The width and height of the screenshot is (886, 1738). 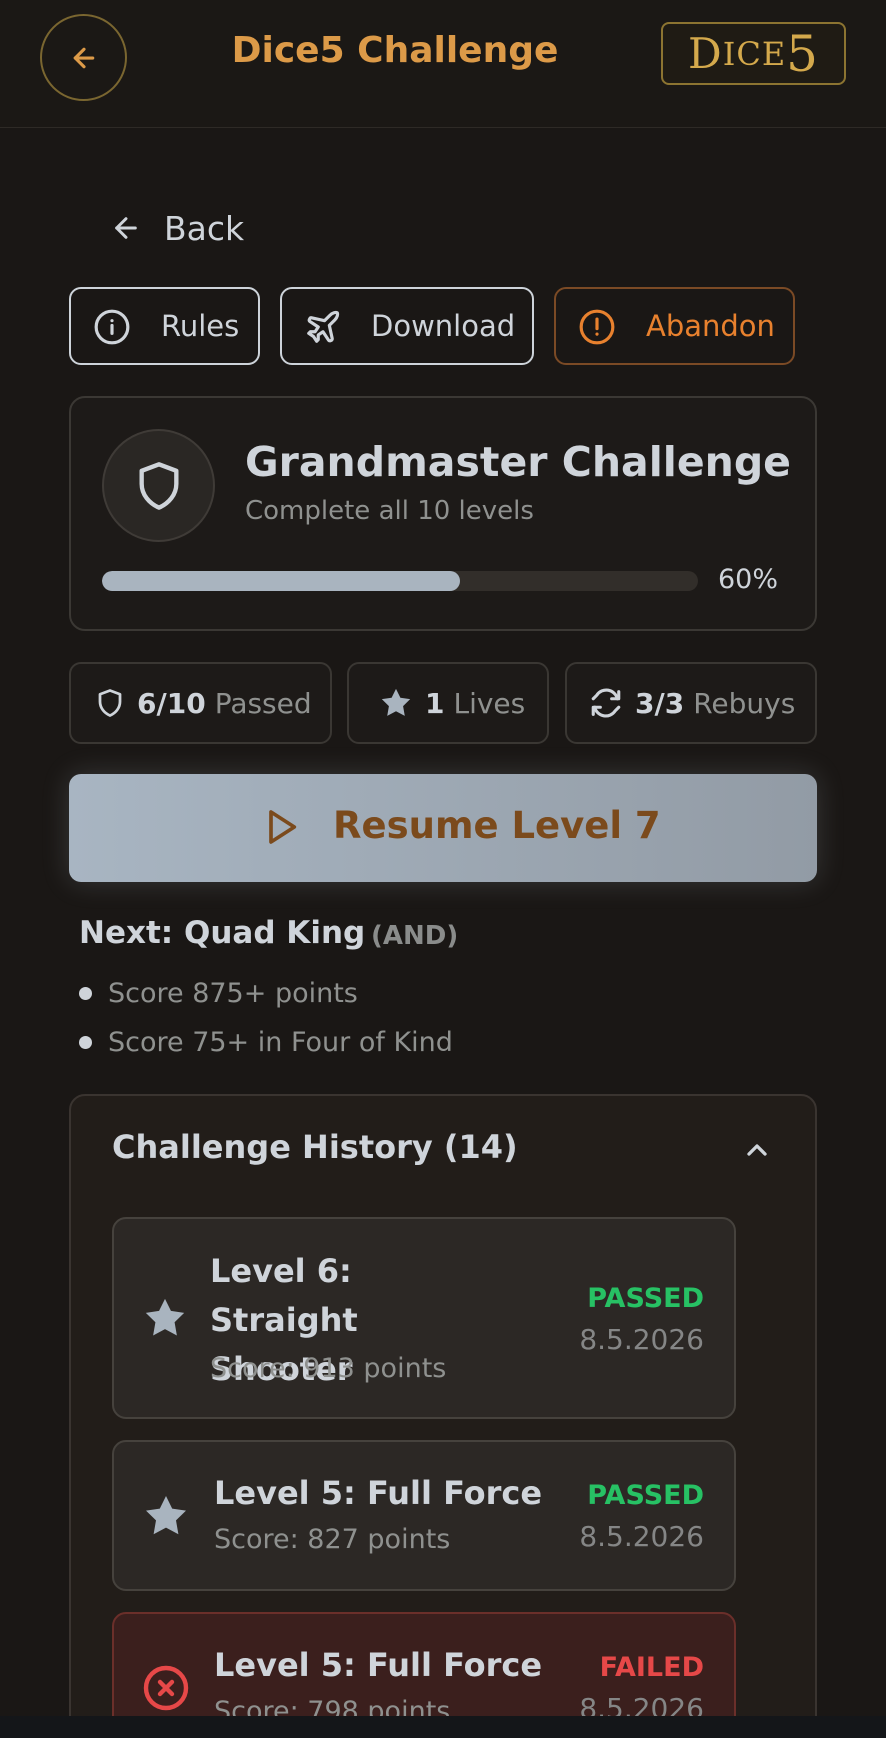 What do you see at coordinates (283, 827) in the screenshot?
I see `play-icon` at bounding box center [283, 827].